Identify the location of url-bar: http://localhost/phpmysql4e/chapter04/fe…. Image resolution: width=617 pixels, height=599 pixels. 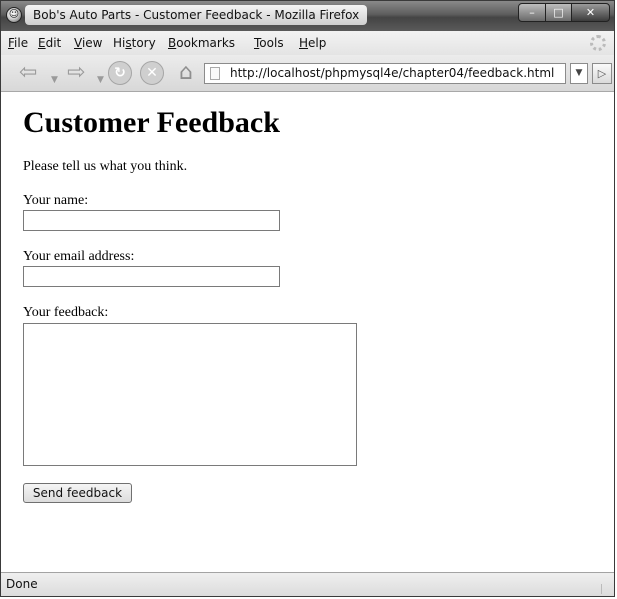
(385, 73).